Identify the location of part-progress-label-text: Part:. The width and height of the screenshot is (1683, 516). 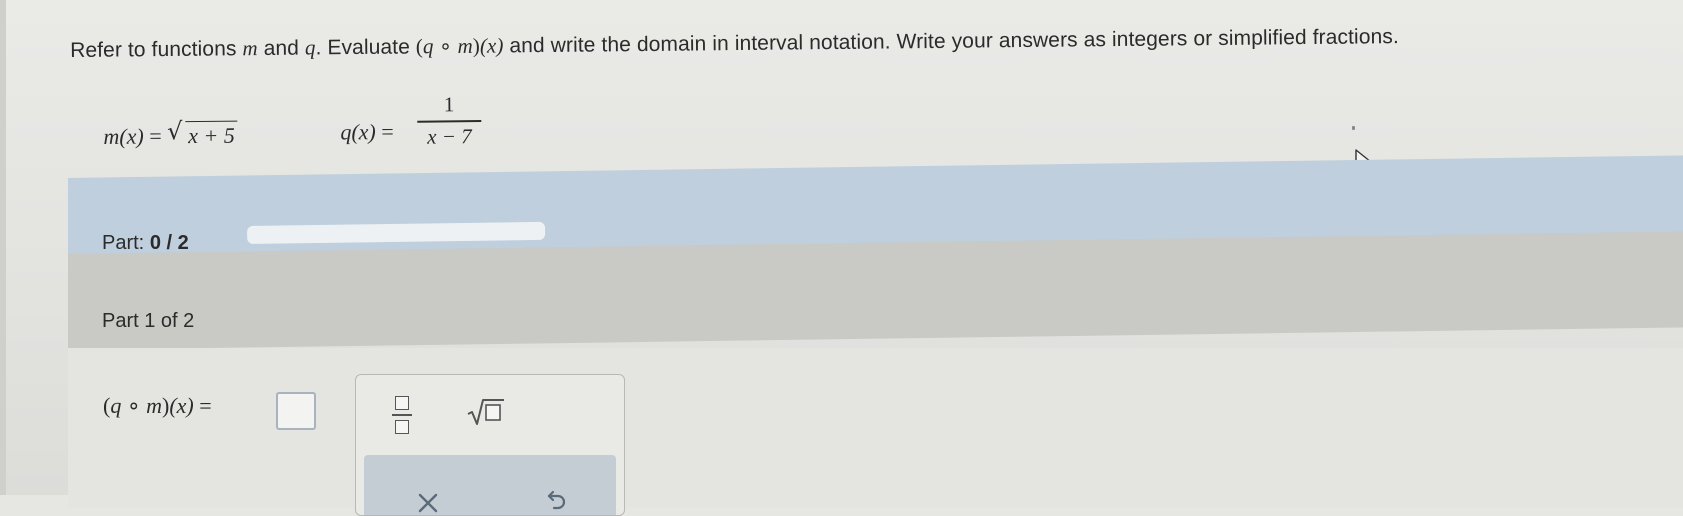
(123, 243).